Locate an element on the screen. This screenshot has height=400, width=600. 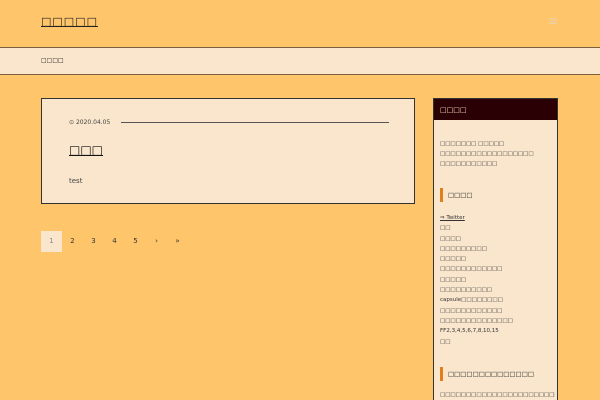
pagination: 1 2 3 4 5 › » is located at coordinates (114, 241).